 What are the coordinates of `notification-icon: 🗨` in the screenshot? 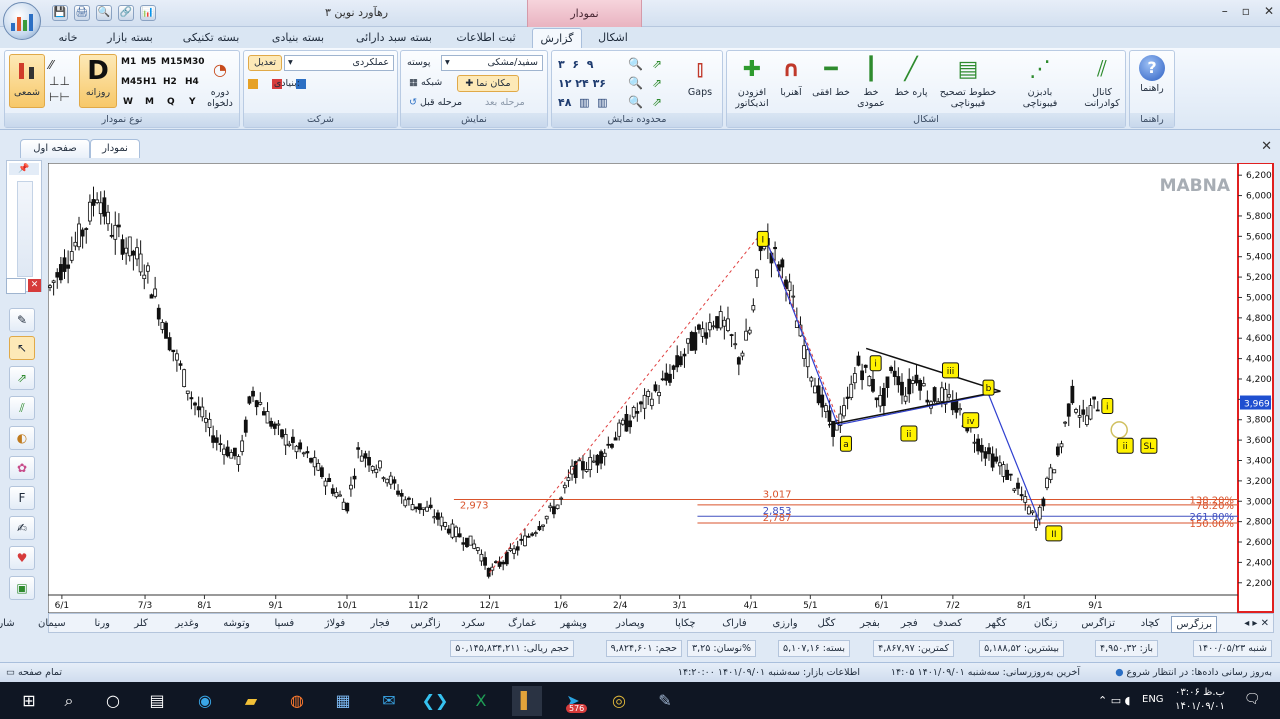 It's located at (1252, 699).